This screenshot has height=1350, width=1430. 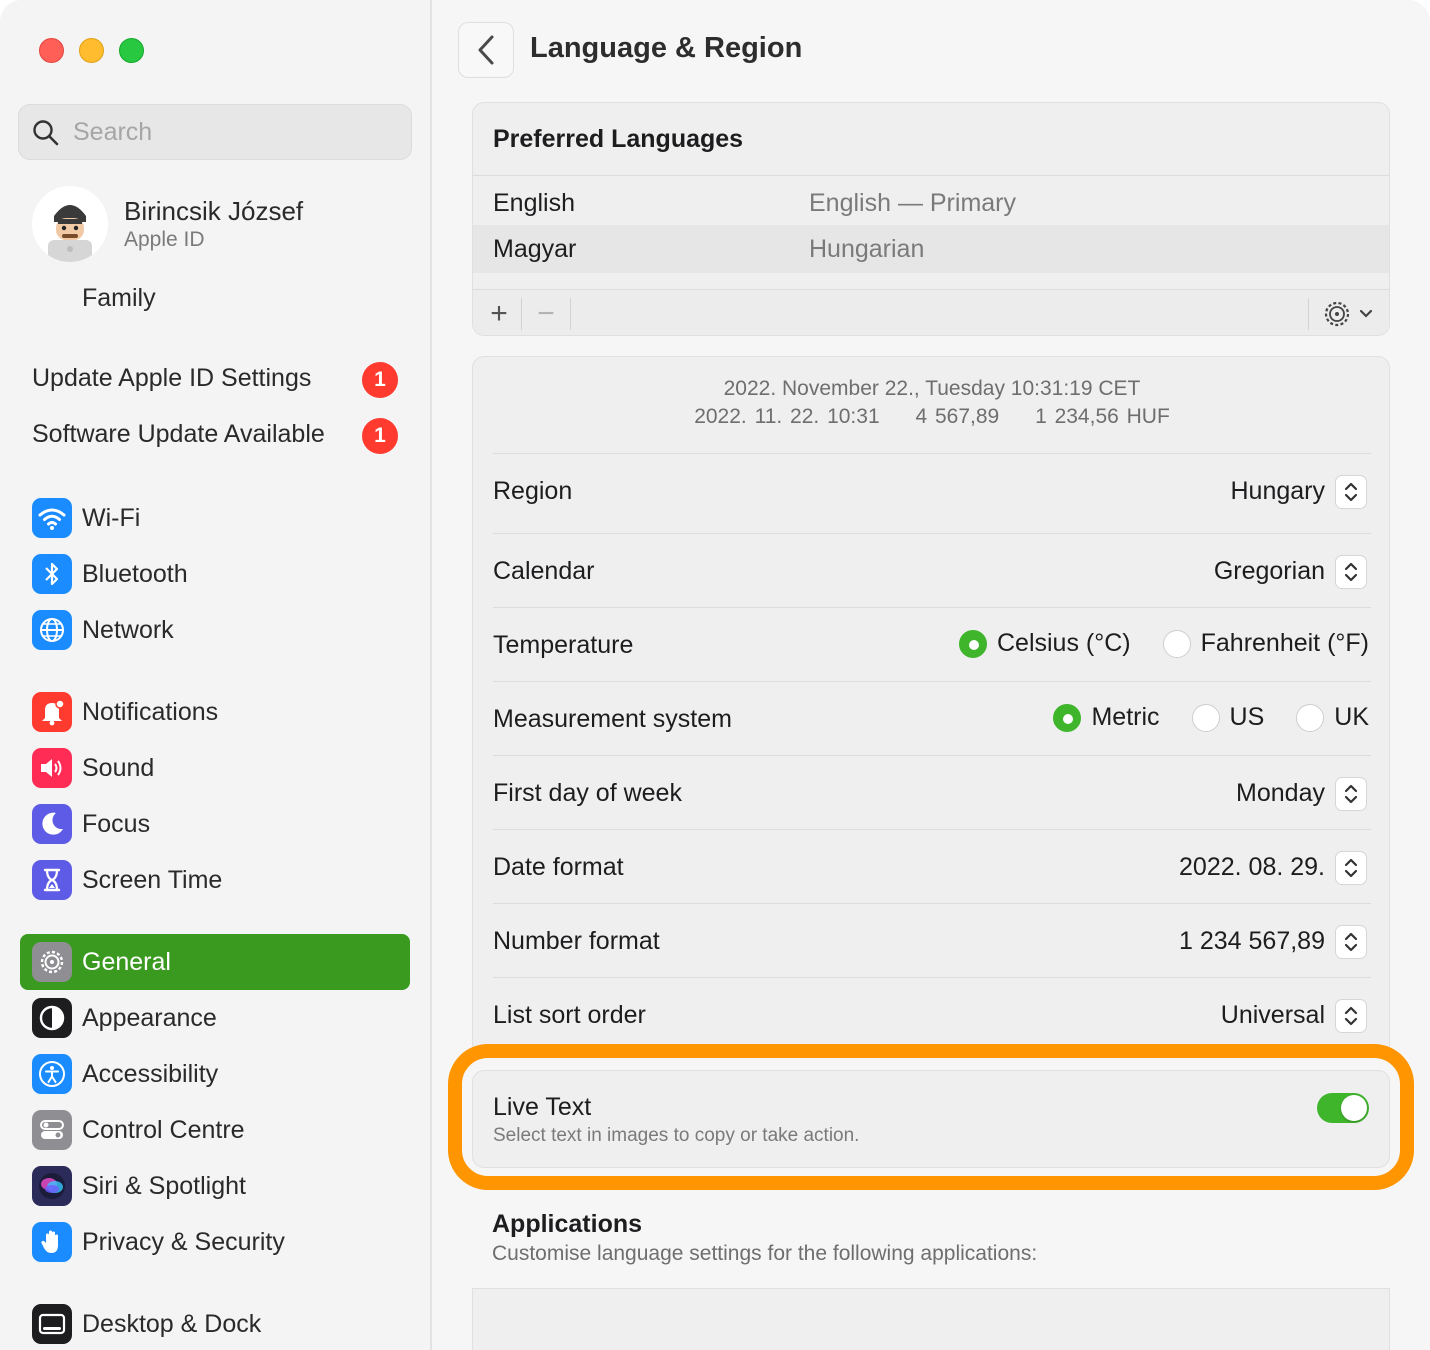 I want to click on sidebar-item-label: Screen Time, so click(x=152, y=880).